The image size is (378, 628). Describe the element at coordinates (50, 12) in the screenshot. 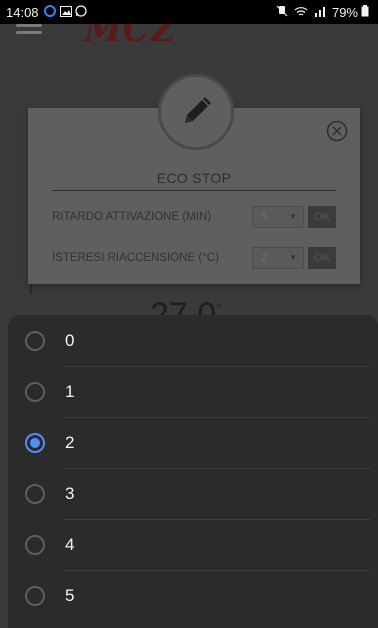

I see `sync-icon` at that location.